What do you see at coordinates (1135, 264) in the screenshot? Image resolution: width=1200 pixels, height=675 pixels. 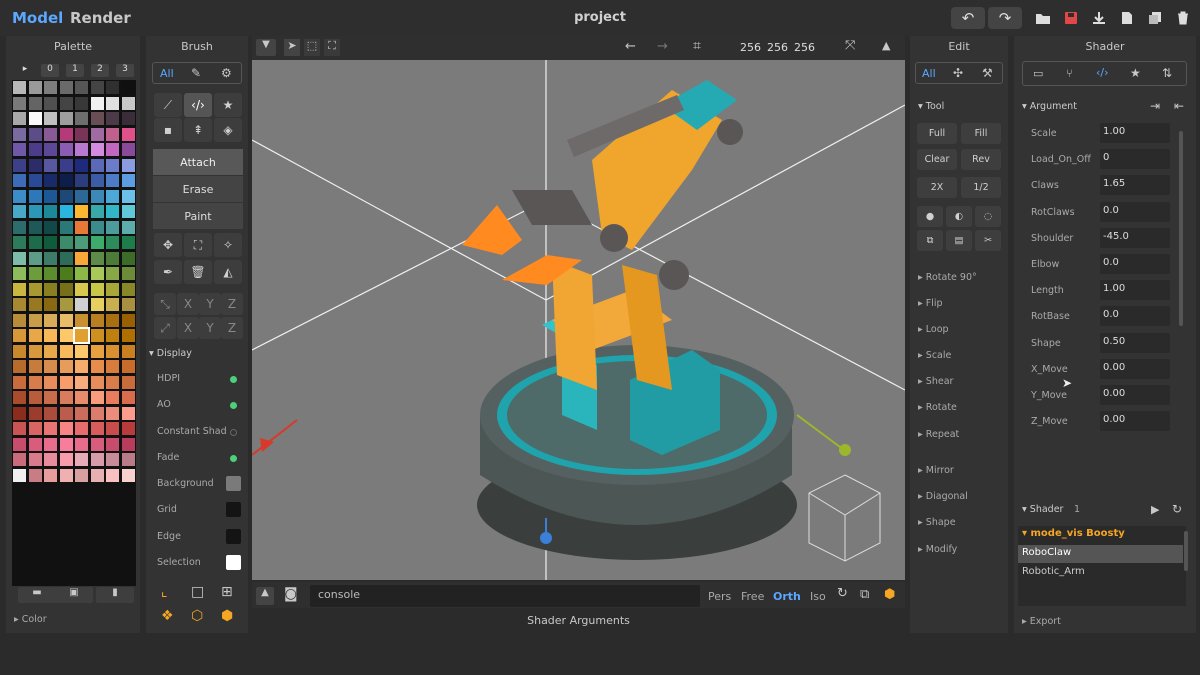 I see `arg-elbow-field: 0.0` at bounding box center [1135, 264].